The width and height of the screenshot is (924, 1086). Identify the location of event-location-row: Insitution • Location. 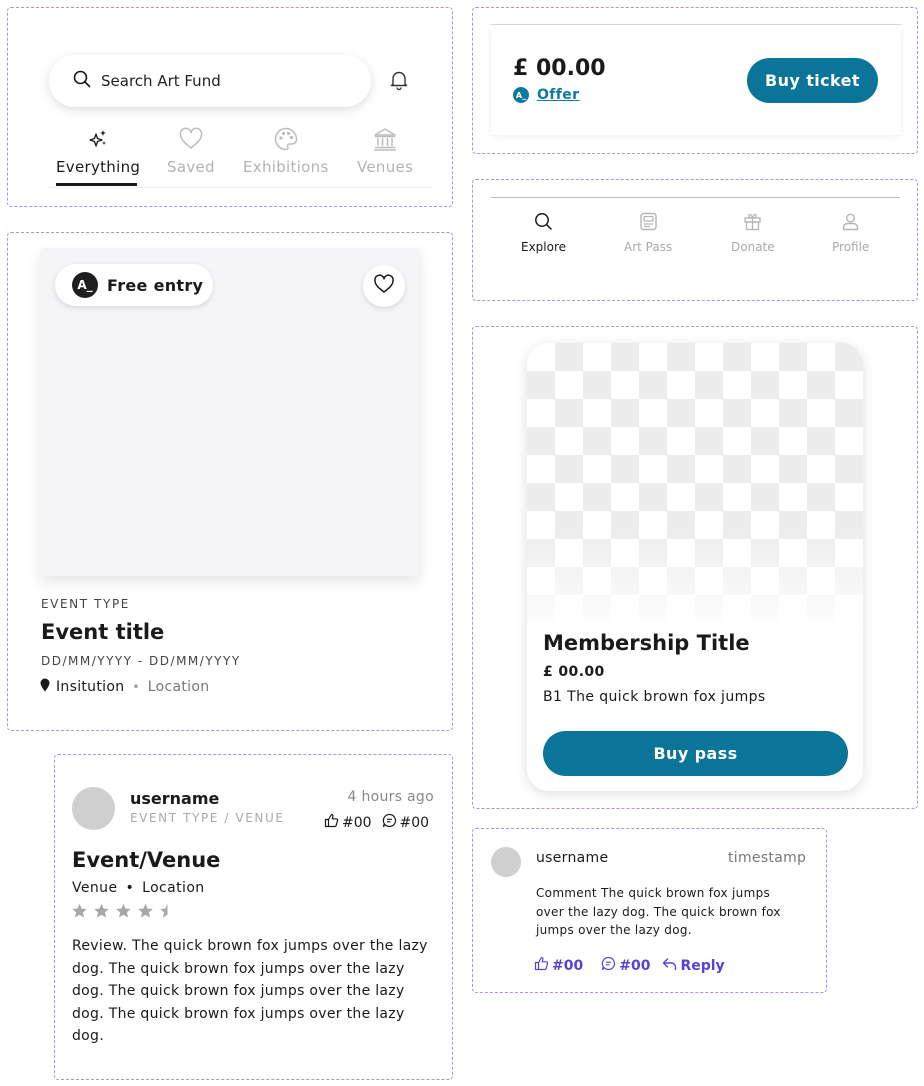
(124, 687).